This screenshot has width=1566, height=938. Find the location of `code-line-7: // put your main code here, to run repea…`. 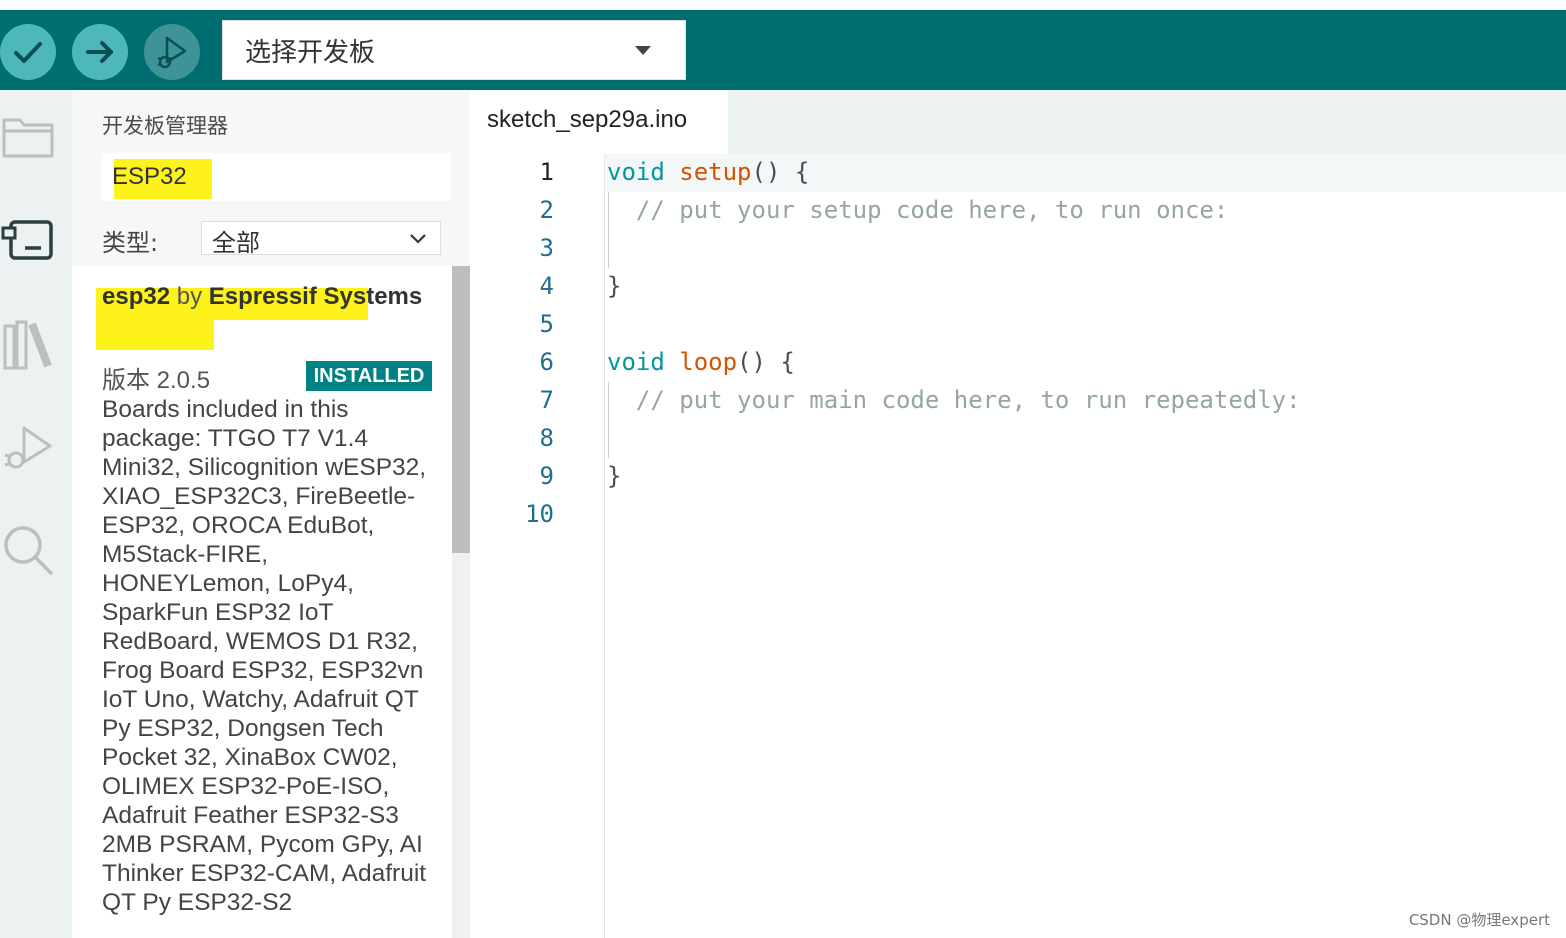

code-line-7: // put your main code here, to run repea… is located at coordinates (954, 400).